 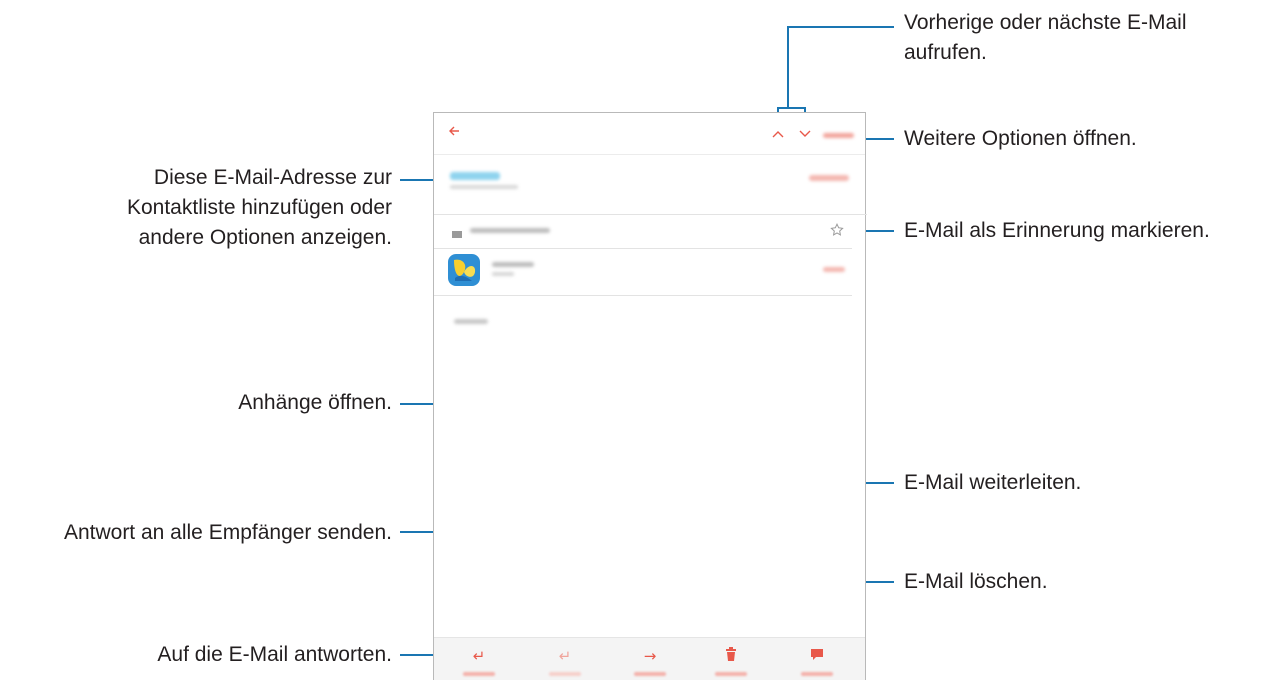 I want to click on app-bar, so click(x=649, y=134).